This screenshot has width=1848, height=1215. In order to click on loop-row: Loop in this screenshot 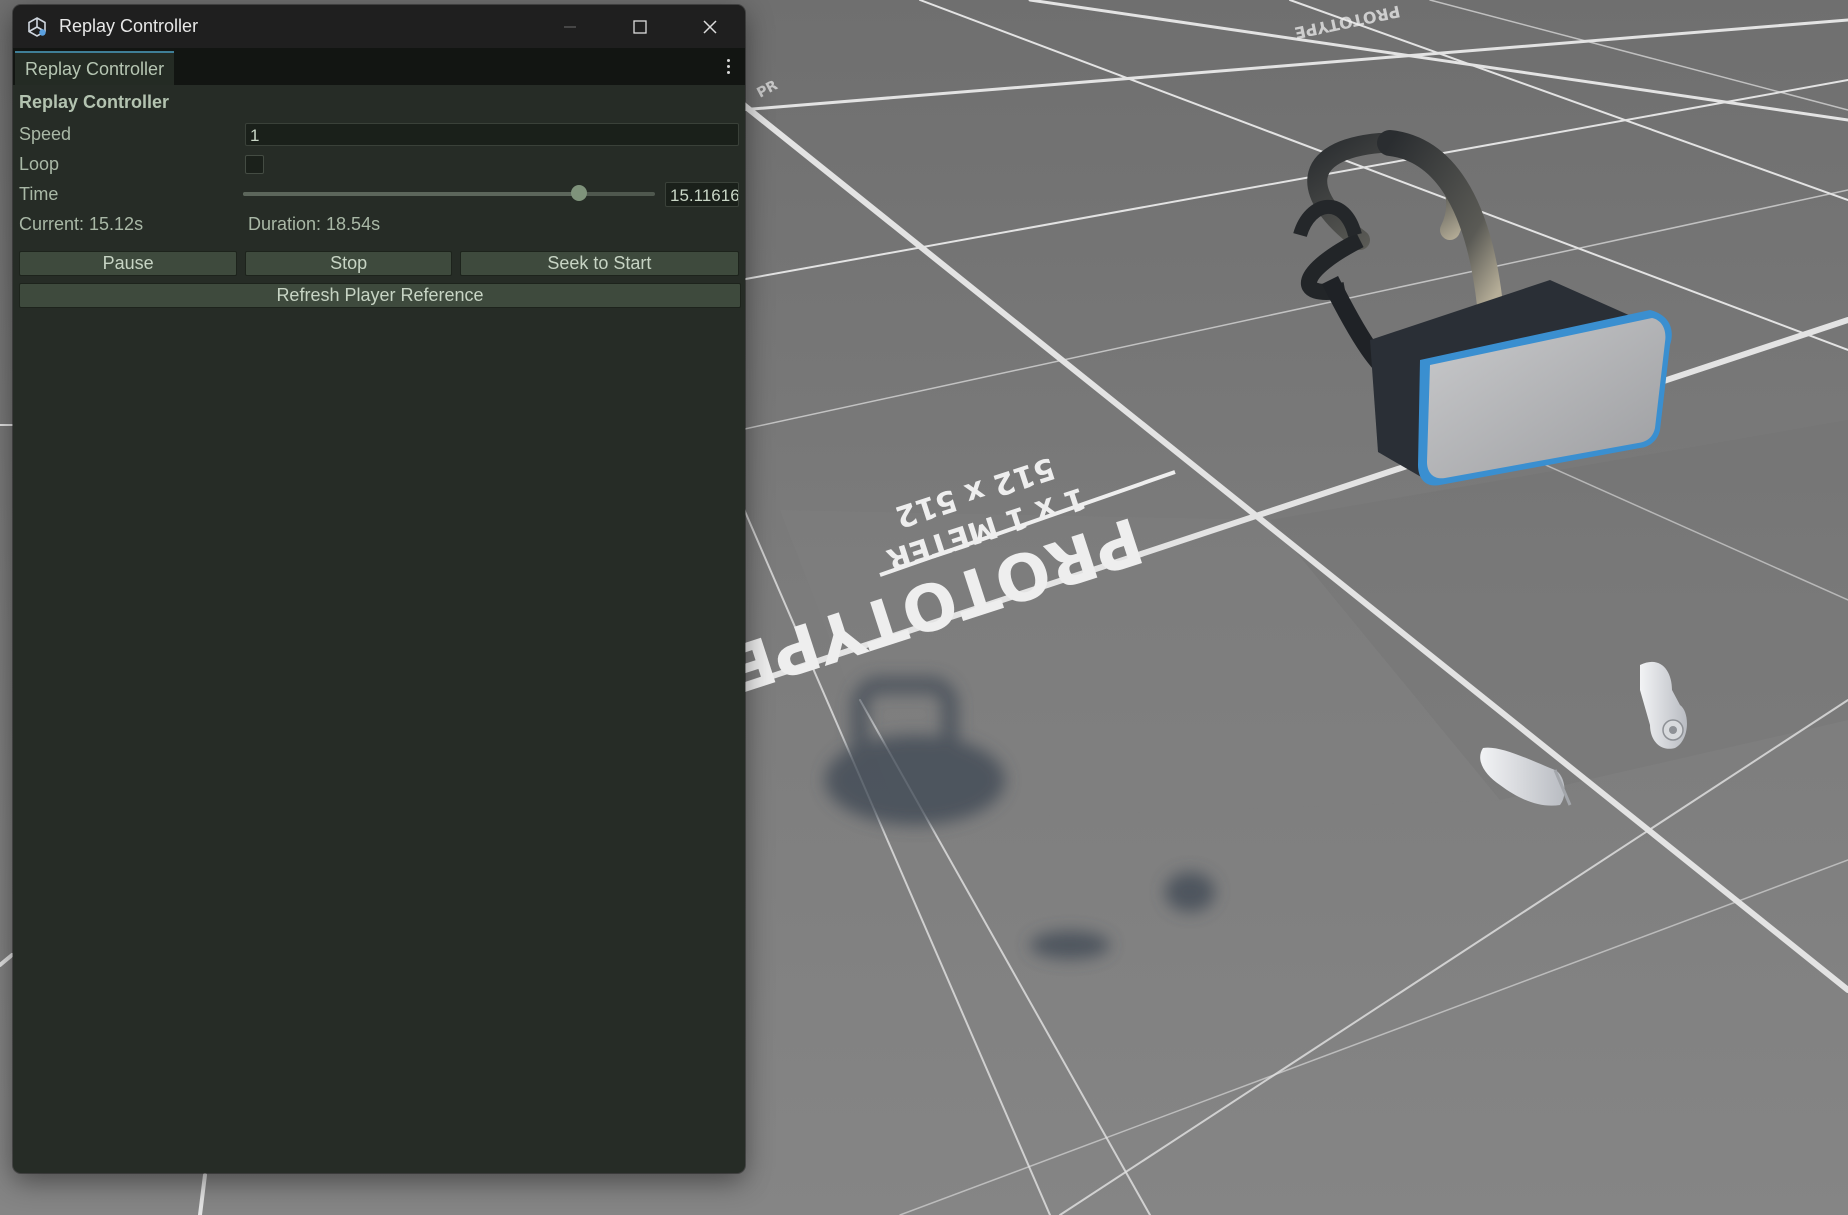, I will do `click(379, 164)`.